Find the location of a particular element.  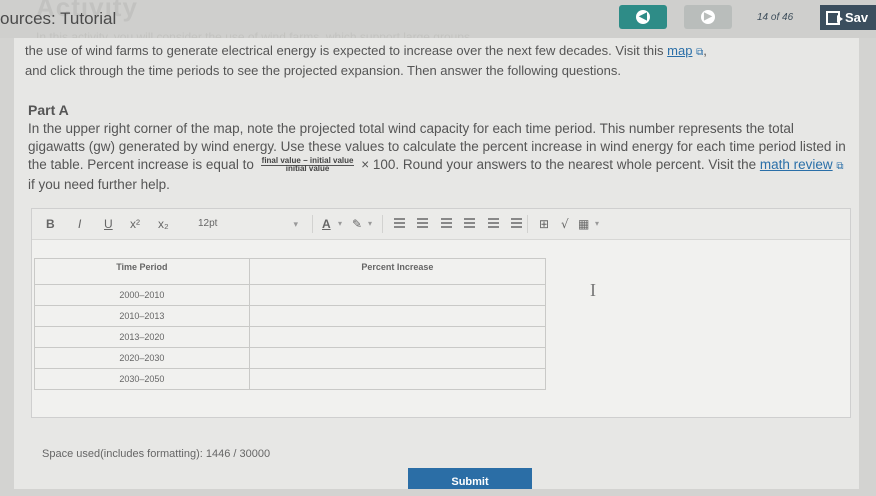

page-counter: 14 of 46 is located at coordinates (775, 17).